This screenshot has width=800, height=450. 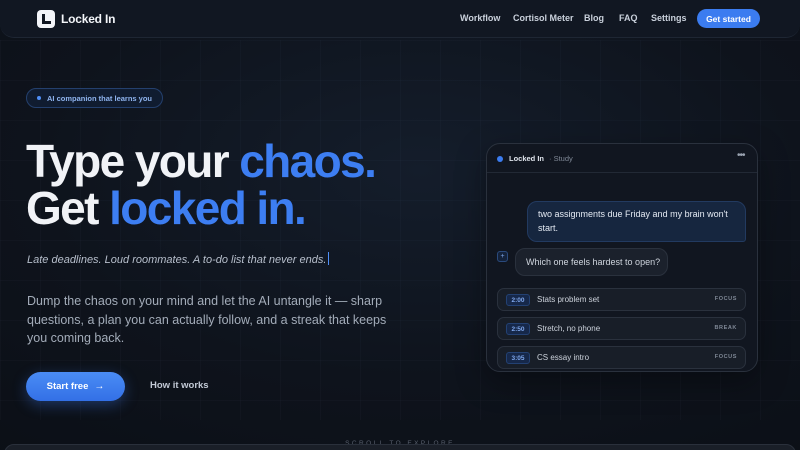 What do you see at coordinates (518, 358) in the screenshot?
I see `task-time-badge: 3:05` at bounding box center [518, 358].